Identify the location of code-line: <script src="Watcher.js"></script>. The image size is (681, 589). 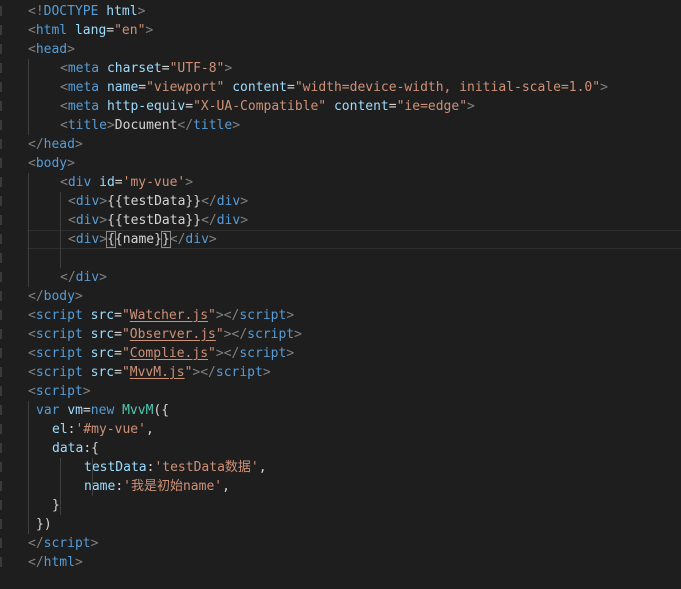
(161, 315).